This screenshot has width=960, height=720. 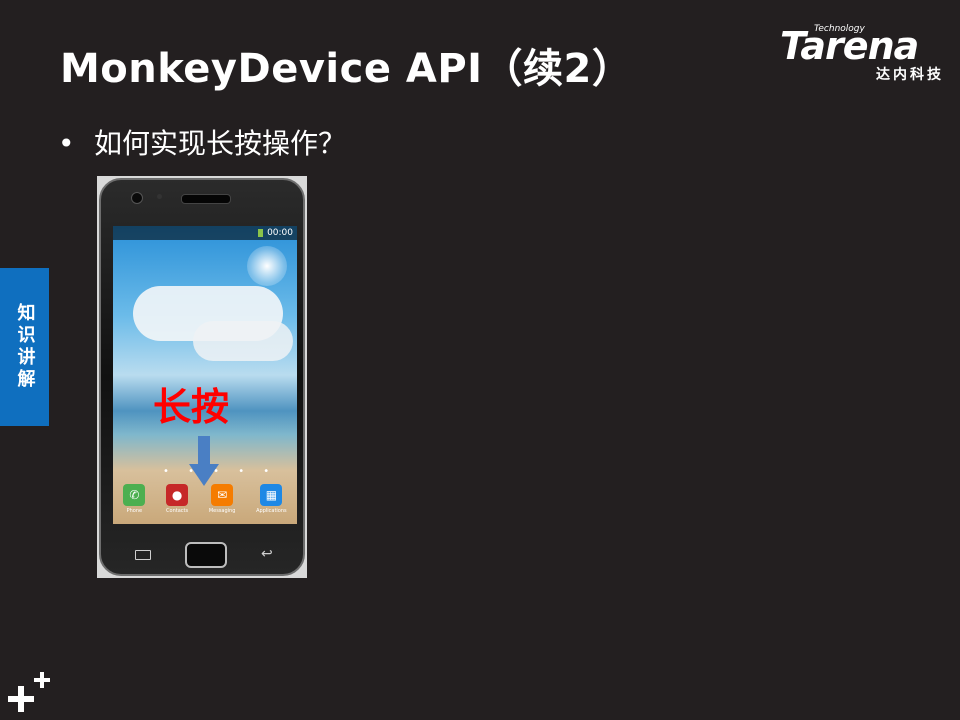 What do you see at coordinates (29, 692) in the screenshot?
I see `plus-logo-icon` at bounding box center [29, 692].